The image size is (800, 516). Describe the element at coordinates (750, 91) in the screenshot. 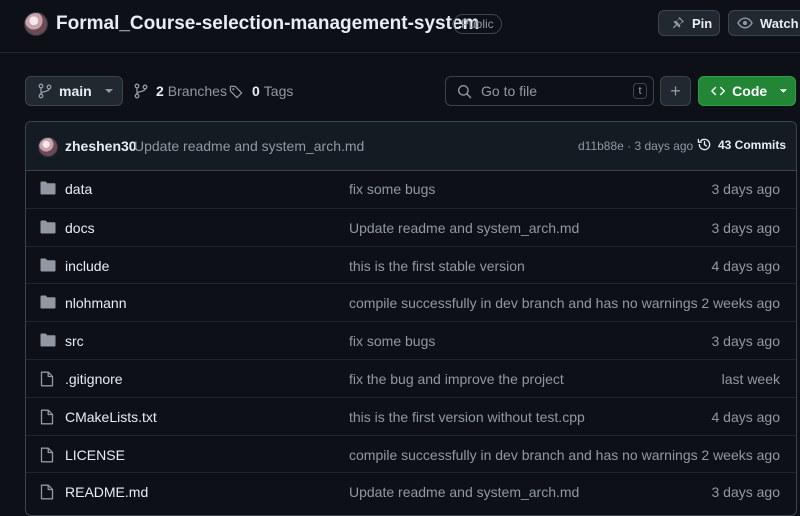

I see `code-label: Code` at that location.